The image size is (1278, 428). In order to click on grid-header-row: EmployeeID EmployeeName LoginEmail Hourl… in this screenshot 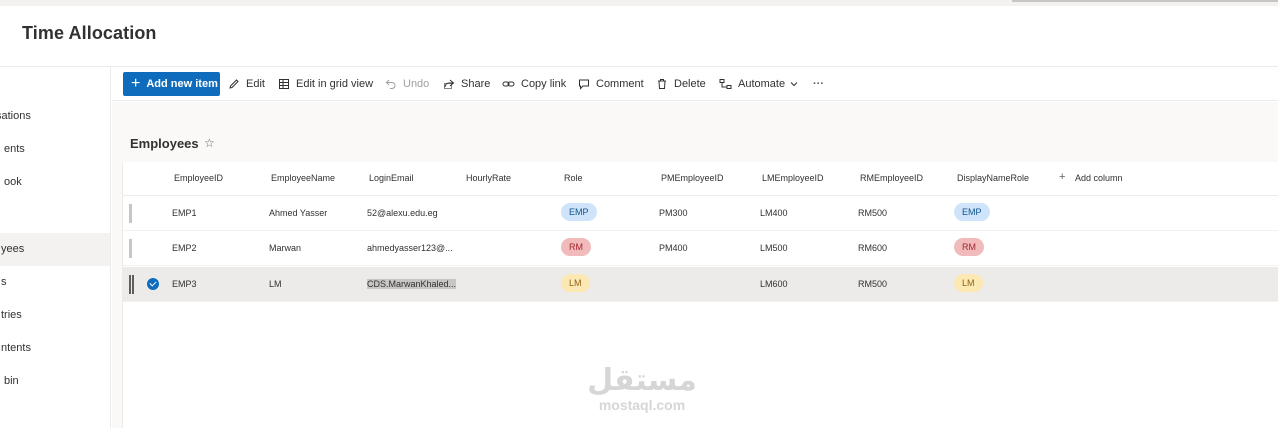, I will do `click(700, 179)`.